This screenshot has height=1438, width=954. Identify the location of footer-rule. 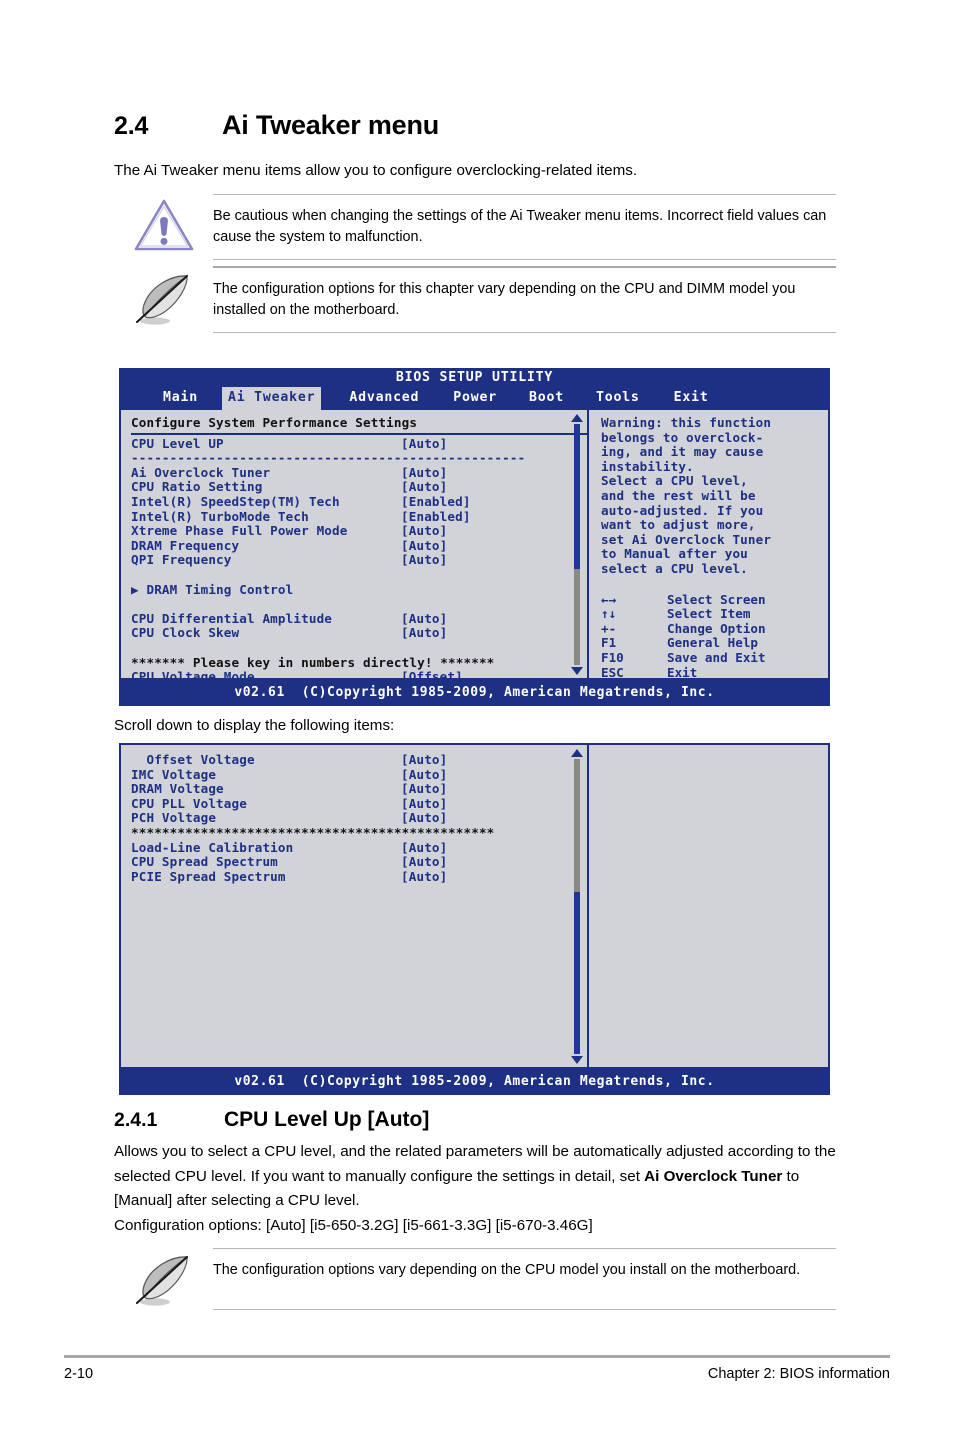
(477, 1356).